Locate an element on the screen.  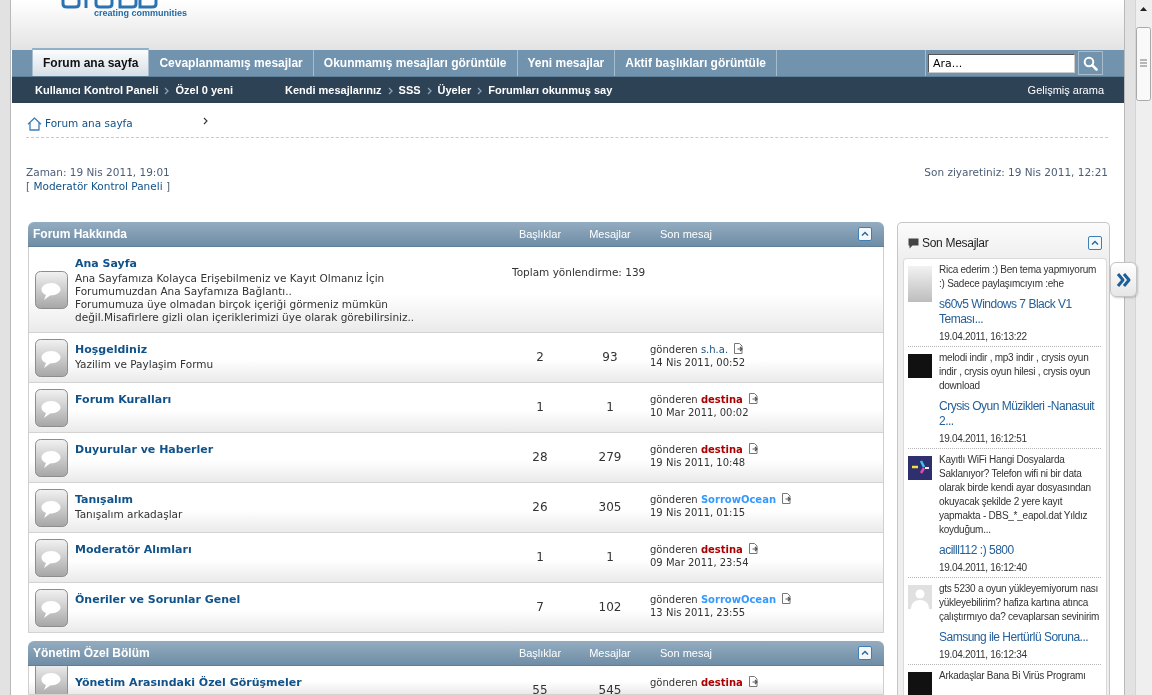
topic-count: 28 is located at coordinates (540, 457).